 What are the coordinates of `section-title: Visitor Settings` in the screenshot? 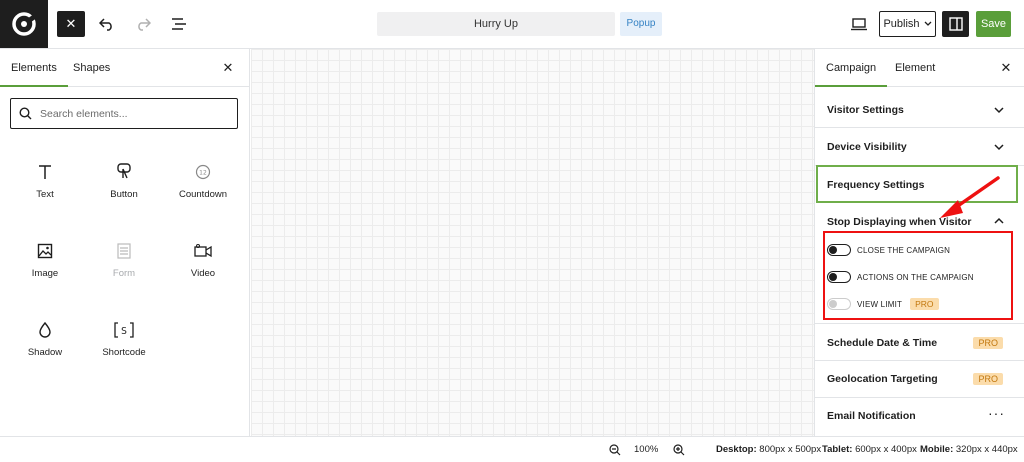 It's located at (865, 110).